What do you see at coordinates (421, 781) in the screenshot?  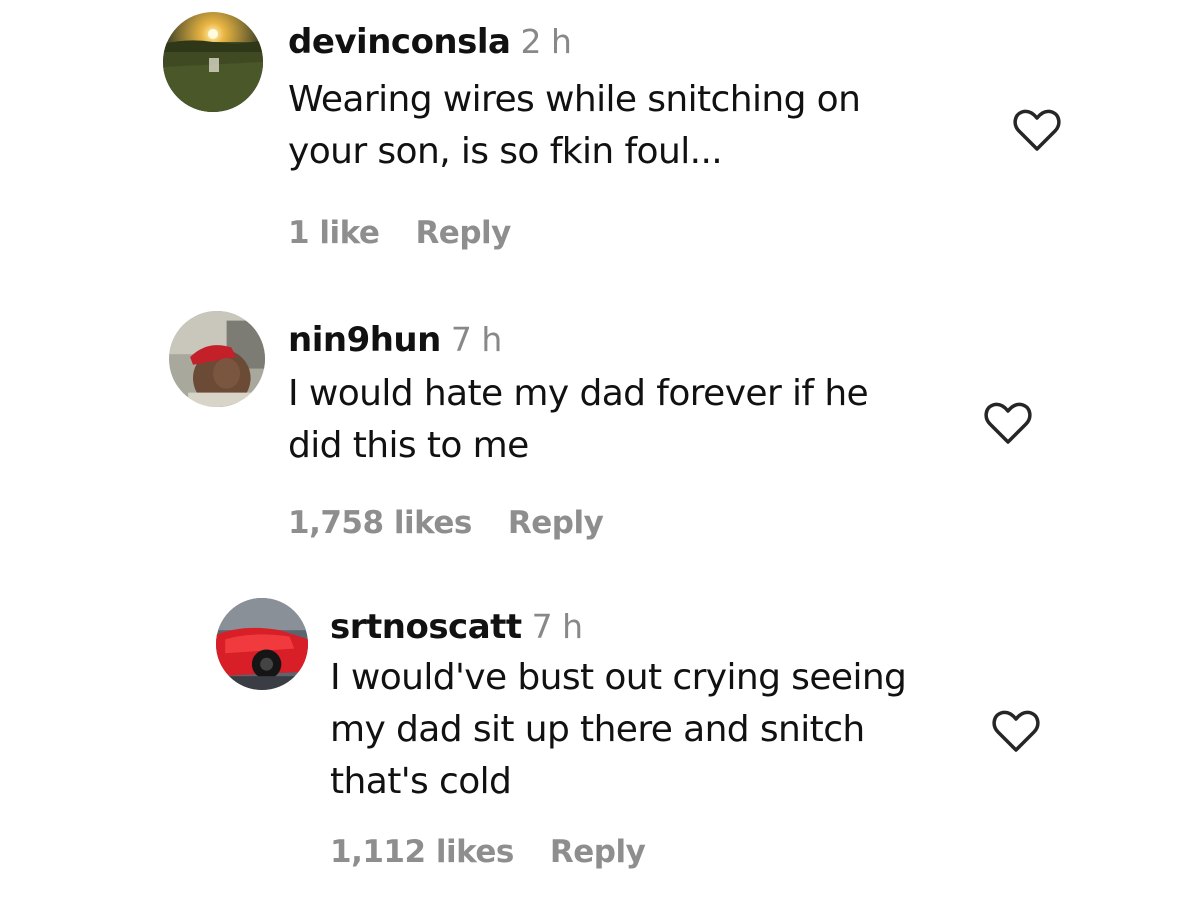 I see `comment-line: that's cold` at bounding box center [421, 781].